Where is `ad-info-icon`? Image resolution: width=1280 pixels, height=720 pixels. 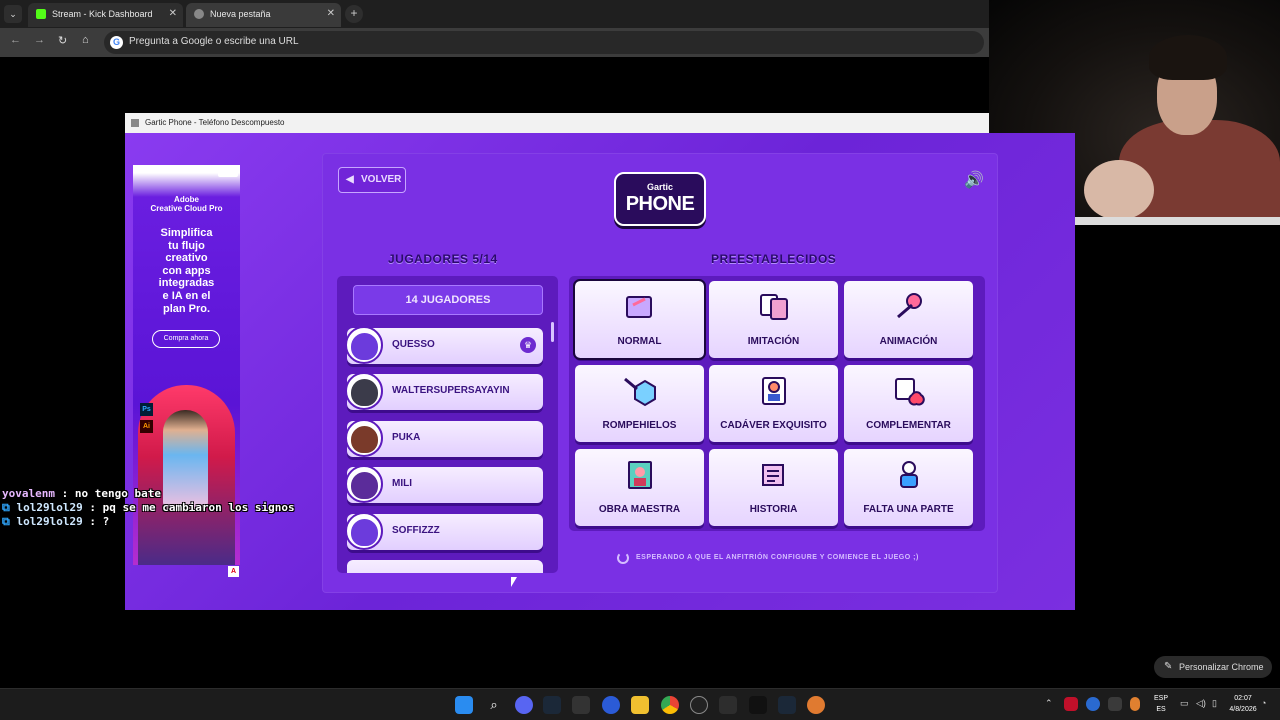
ad-info-icon is located at coordinates (228, 172).